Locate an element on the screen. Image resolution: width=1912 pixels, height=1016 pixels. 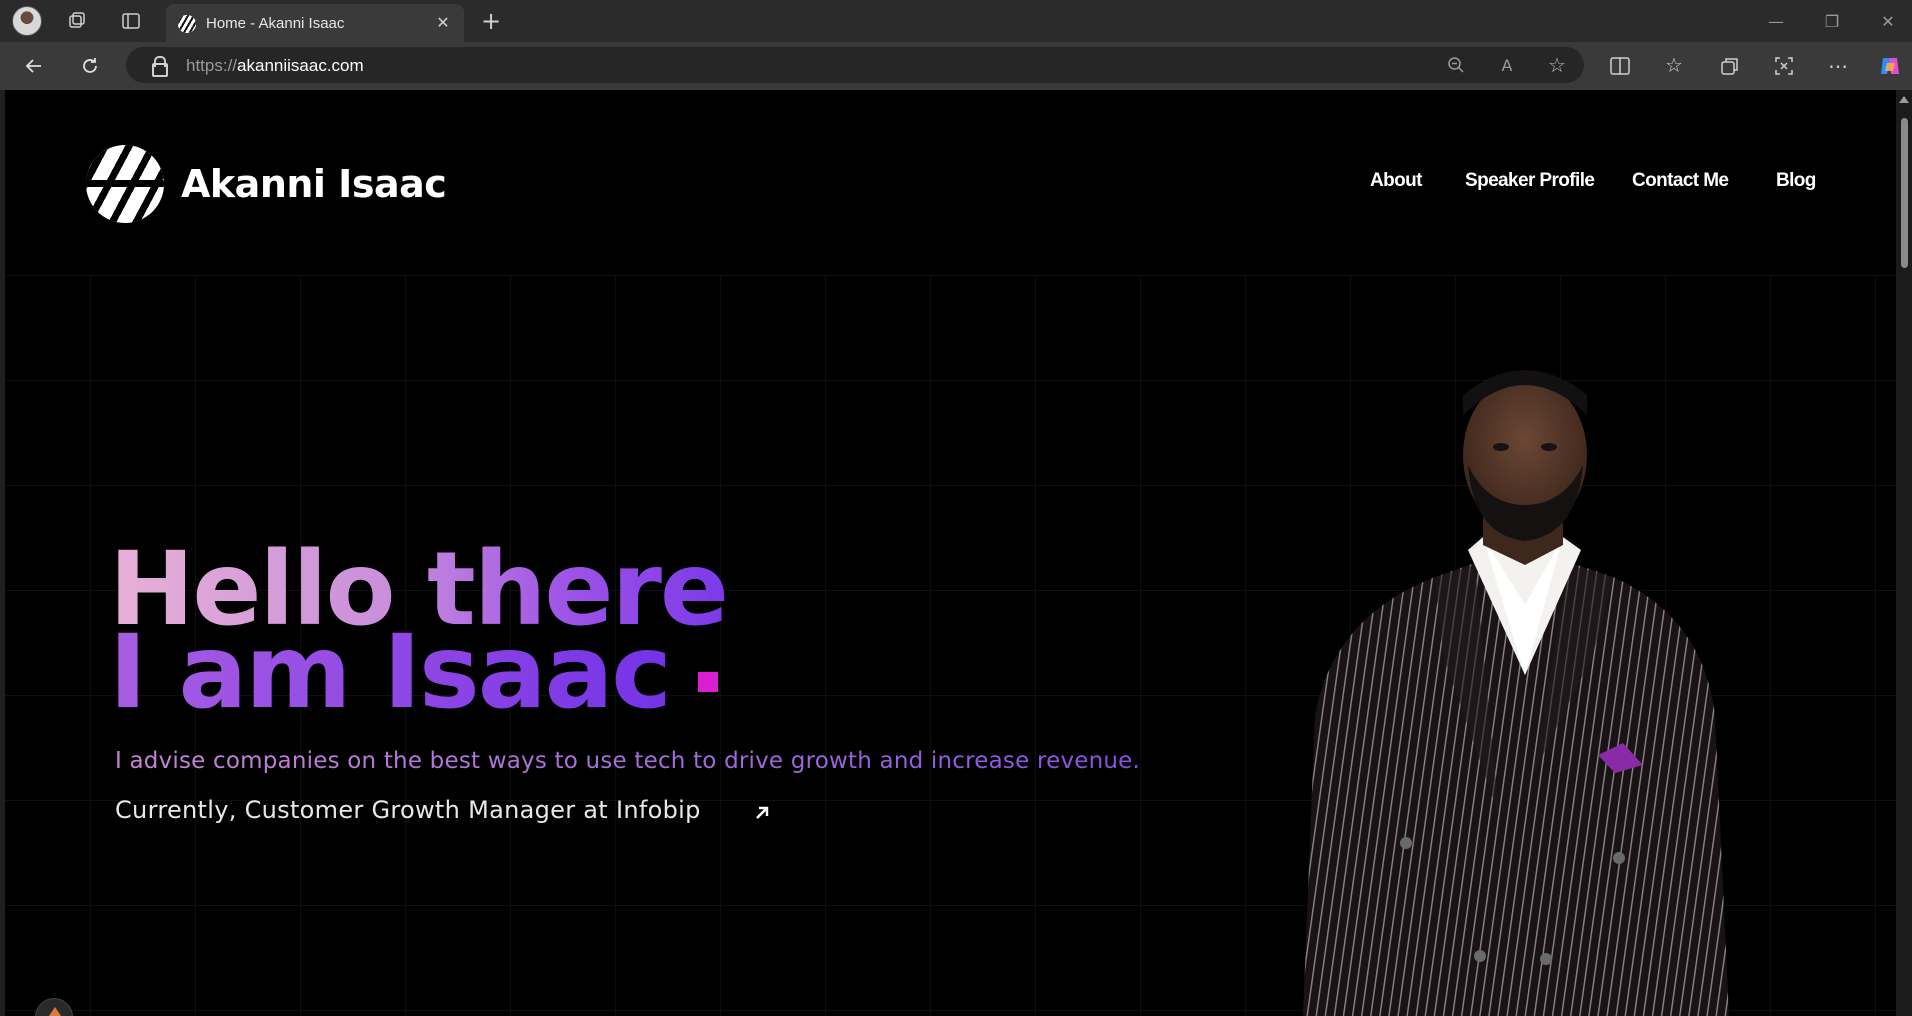
copilot-icon is located at coordinates (1890, 66).